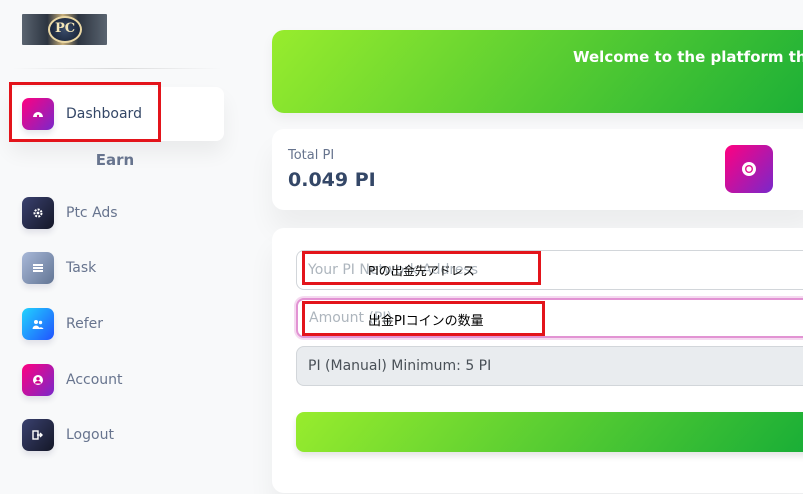 The width and height of the screenshot is (803, 494). Describe the element at coordinates (38, 435) in the screenshot. I see `logout-icon` at that location.